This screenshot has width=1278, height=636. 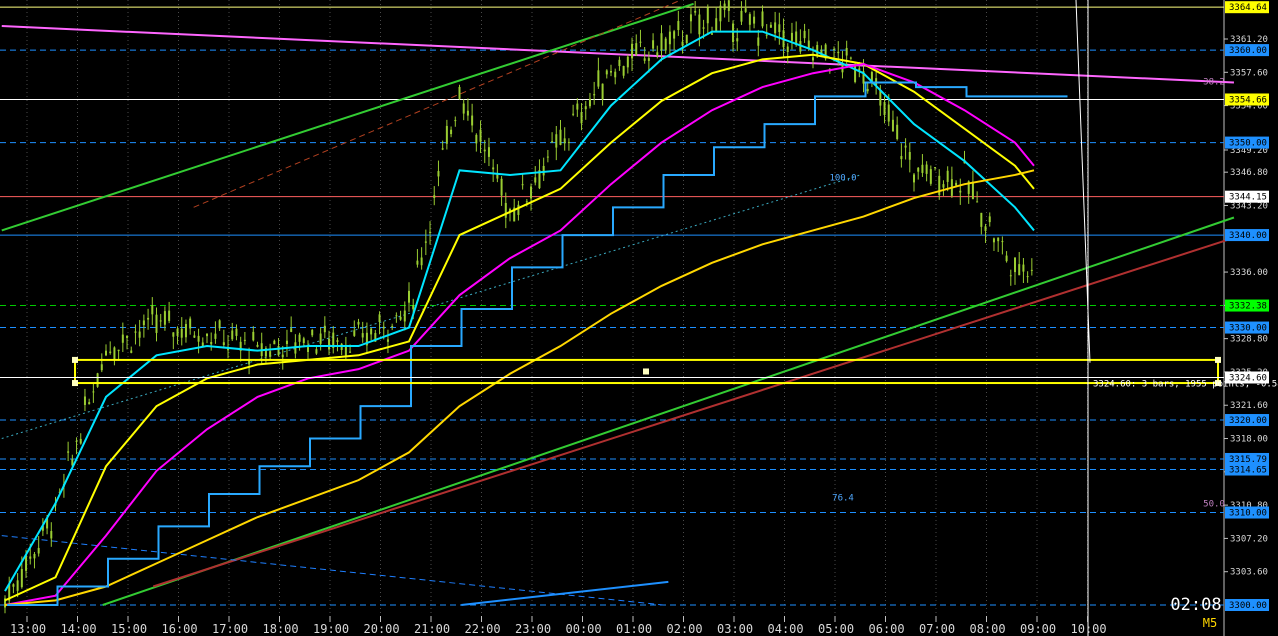 I want to click on x-tick-label: 05:00, so click(x=836, y=629).